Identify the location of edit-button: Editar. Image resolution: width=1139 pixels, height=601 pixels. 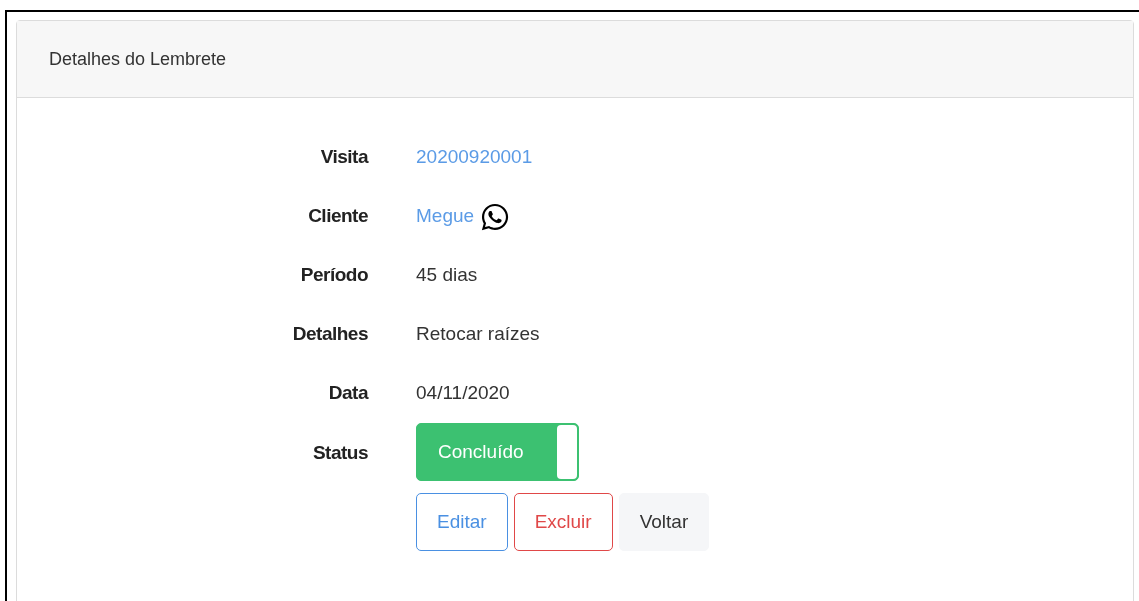
(462, 522).